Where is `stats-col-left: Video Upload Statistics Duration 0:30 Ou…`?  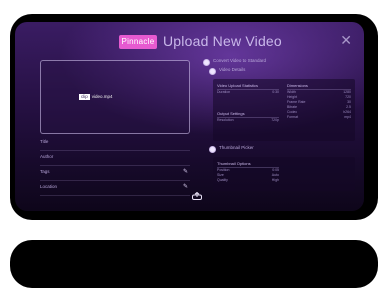 stats-col-left: Video Upload Statistics Duration 0:30 Ou… is located at coordinates (248, 103).